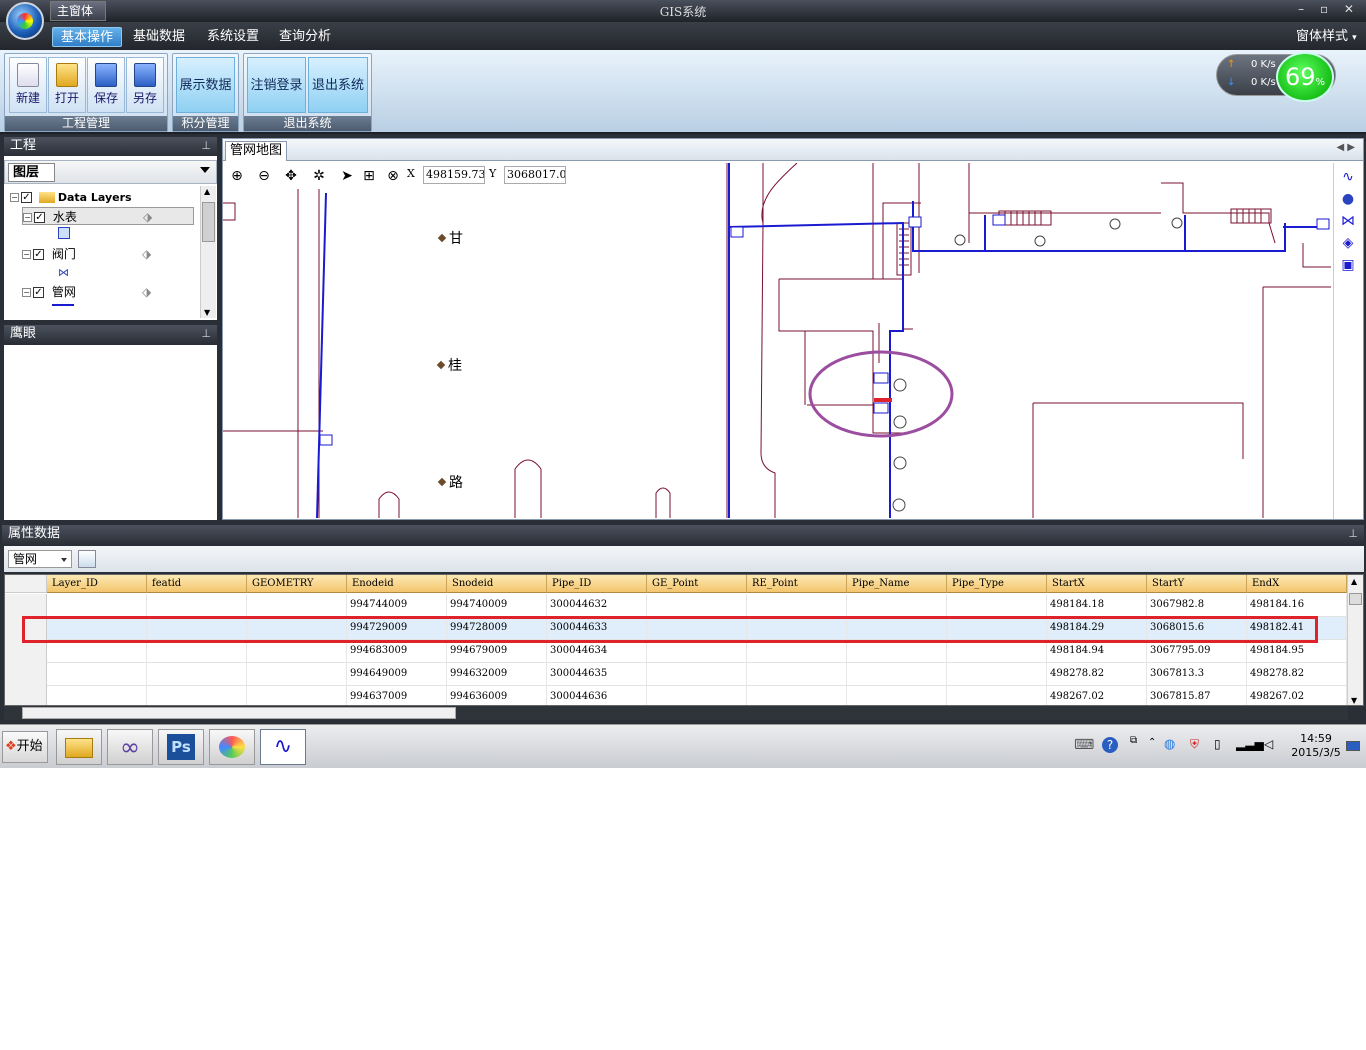 This screenshot has width=1366, height=1050. Describe the element at coordinates (97, 584) in the screenshot. I see `column-header: Layer_ID` at that location.